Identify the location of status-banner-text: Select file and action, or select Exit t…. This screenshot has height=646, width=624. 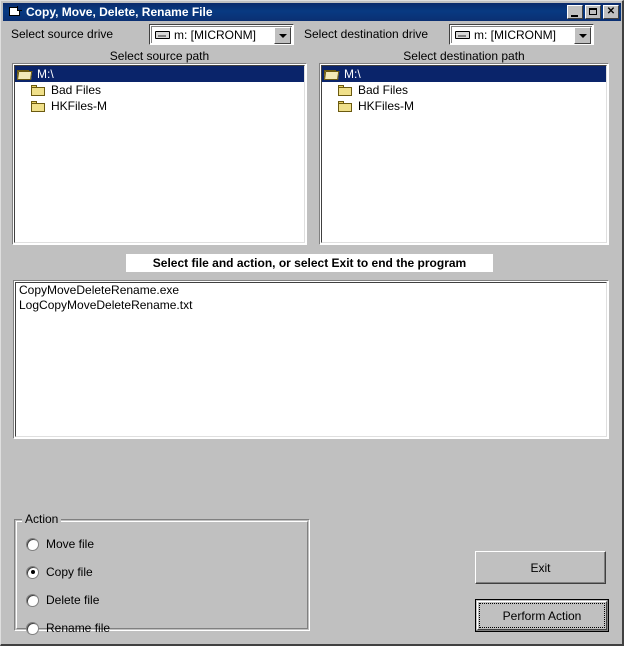
(309, 263).